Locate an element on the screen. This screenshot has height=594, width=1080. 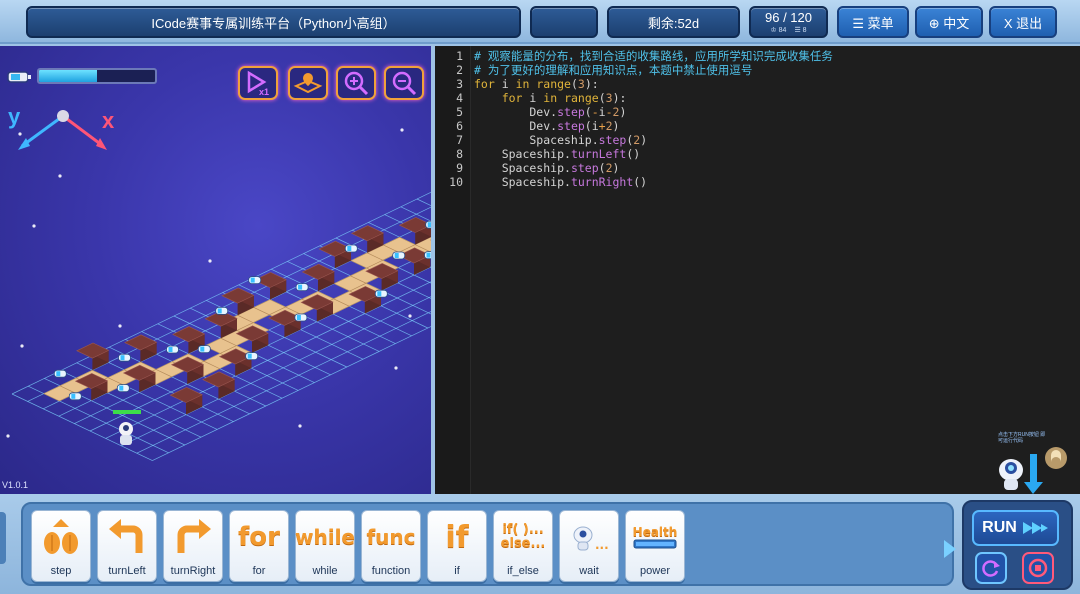
language-button-label: ⊕ 中文 is located at coordinates (949, 23).